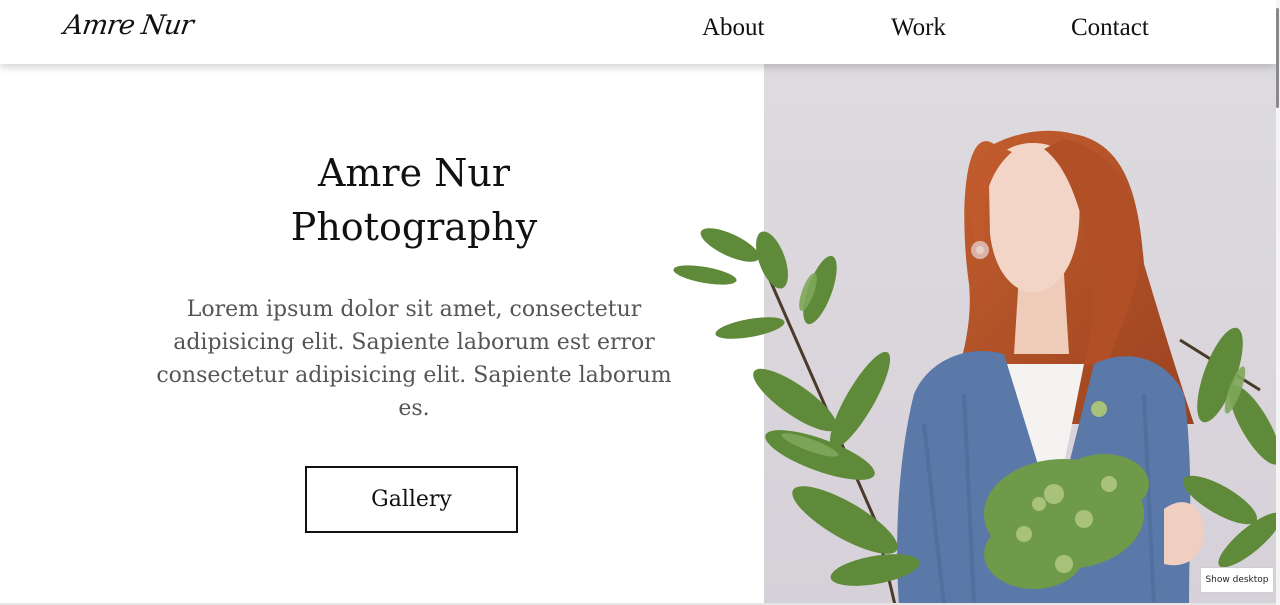 Image resolution: width=1280 pixels, height=605 pixels. Describe the element at coordinates (918, 28) in the screenshot. I see `nav-link-work: Work` at that location.